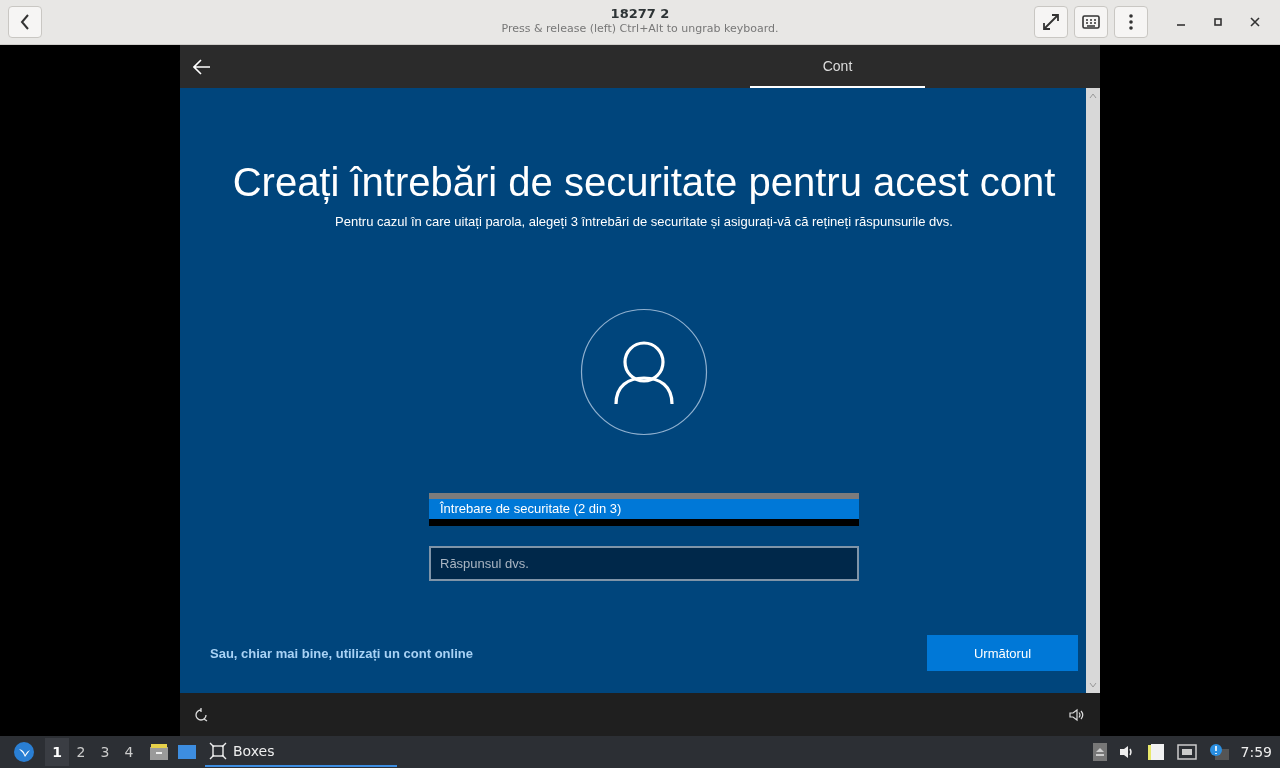  Describe the element at coordinates (1077, 714) in the screenshot. I see `speaker-icon` at that location.